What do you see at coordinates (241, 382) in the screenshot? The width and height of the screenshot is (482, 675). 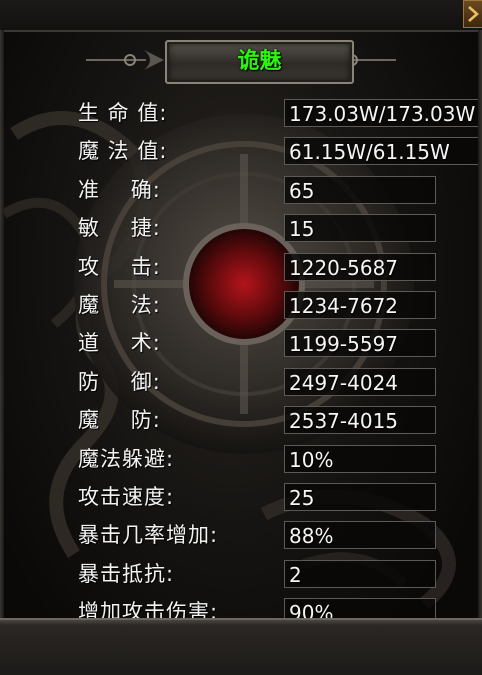 I see `stat-row: 防 御: 2497-4024` at bounding box center [241, 382].